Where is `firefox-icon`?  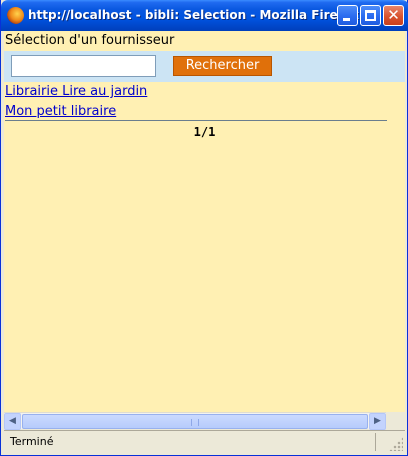
firefox-icon is located at coordinates (15, 15).